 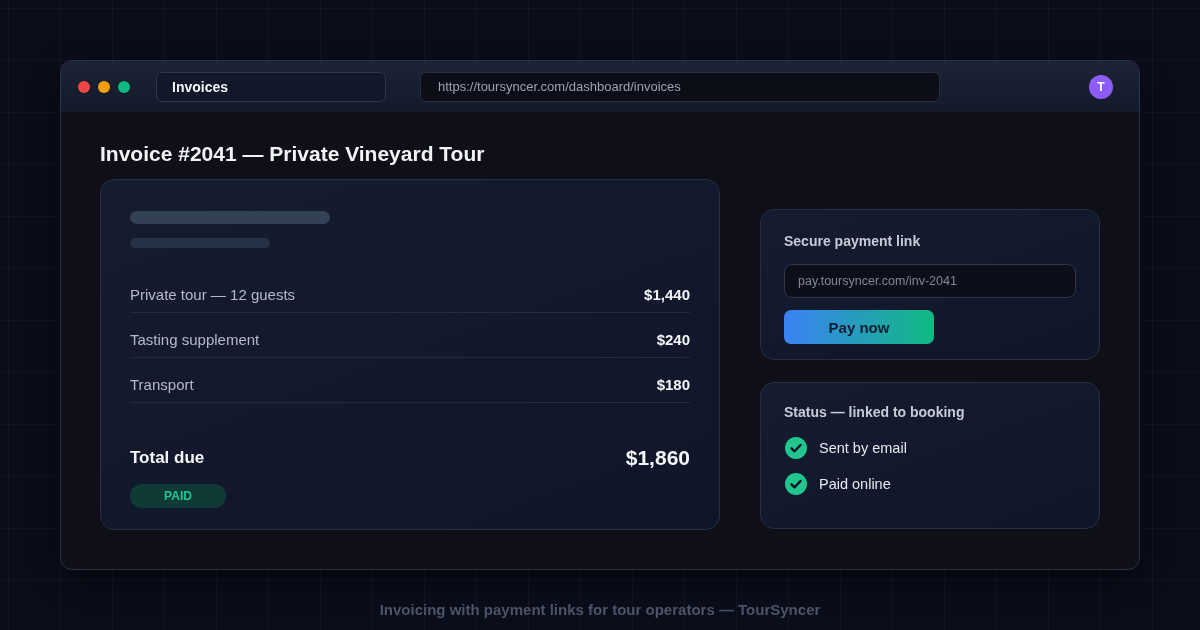 What do you see at coordinates (124, 86) in the screenshot?
I see `maximize-icon` at bounding box center [124, 86].